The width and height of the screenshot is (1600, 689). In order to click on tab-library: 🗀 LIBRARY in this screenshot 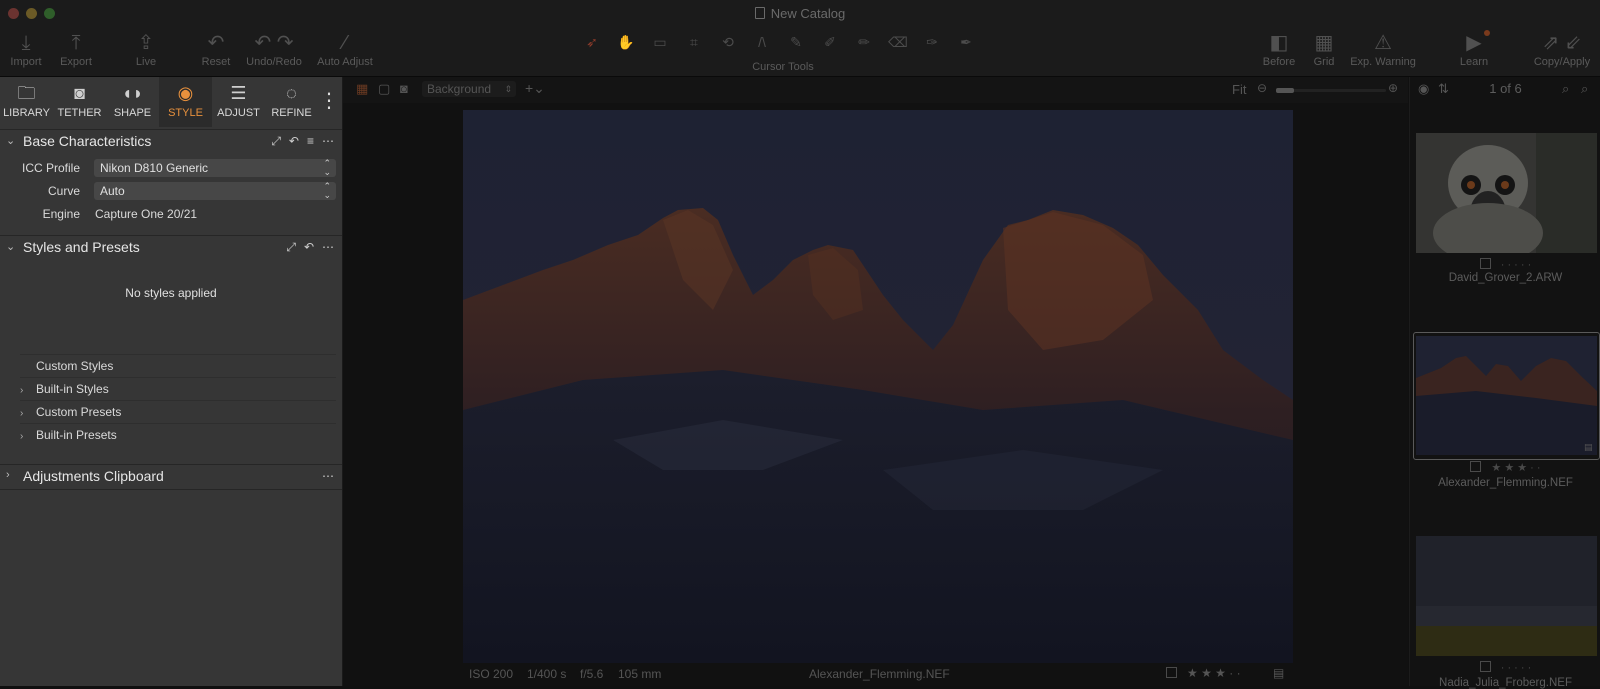, I will do `click(26, 102)`.